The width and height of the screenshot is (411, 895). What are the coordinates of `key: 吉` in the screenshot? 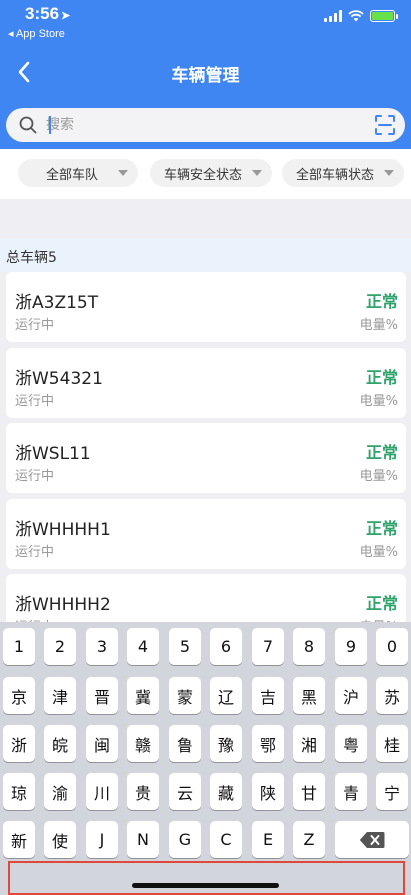 It's located at (268, 695).